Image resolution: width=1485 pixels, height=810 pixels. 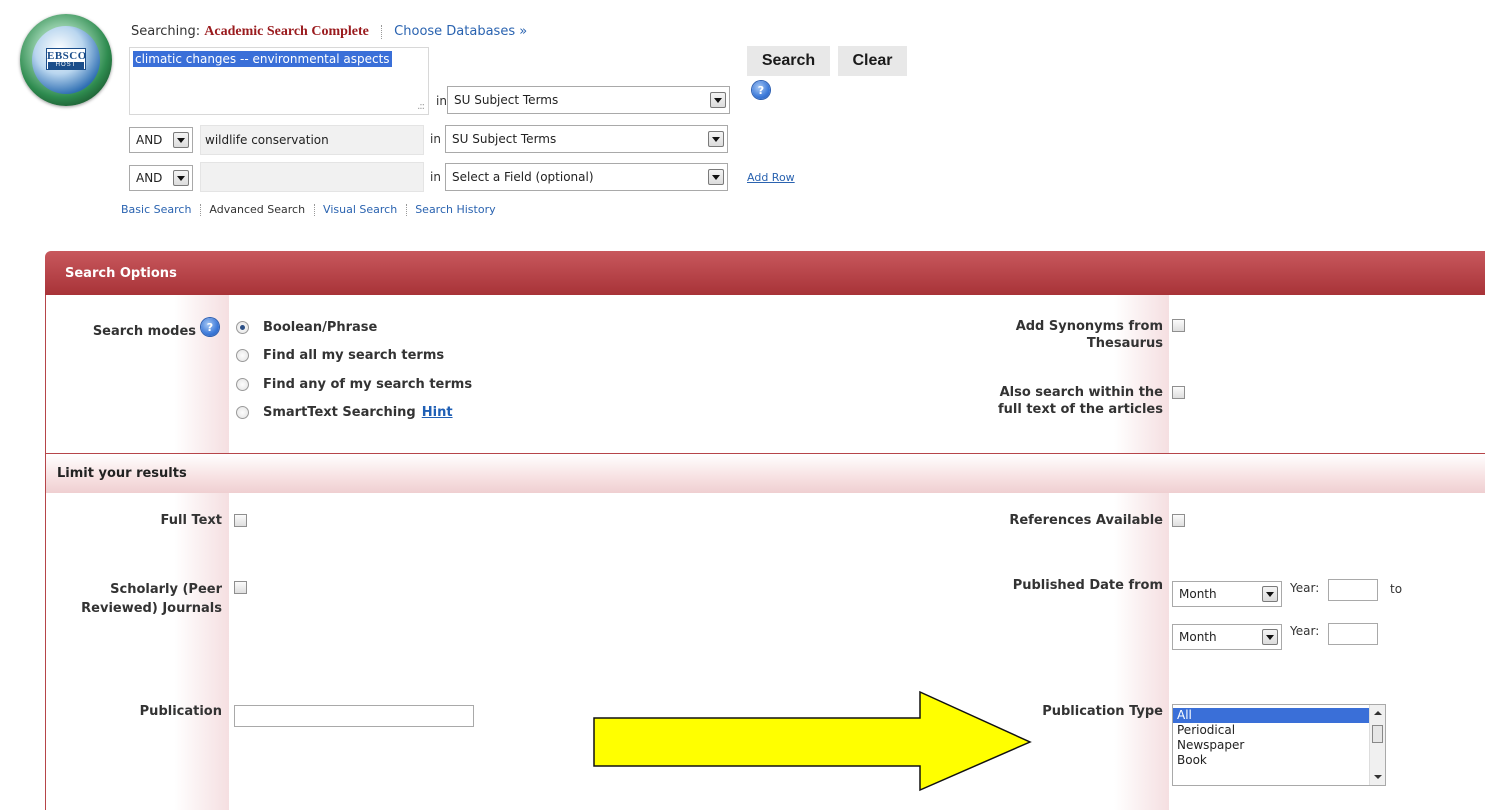 I want to click on label-column-left, so click(x=137, y=552).